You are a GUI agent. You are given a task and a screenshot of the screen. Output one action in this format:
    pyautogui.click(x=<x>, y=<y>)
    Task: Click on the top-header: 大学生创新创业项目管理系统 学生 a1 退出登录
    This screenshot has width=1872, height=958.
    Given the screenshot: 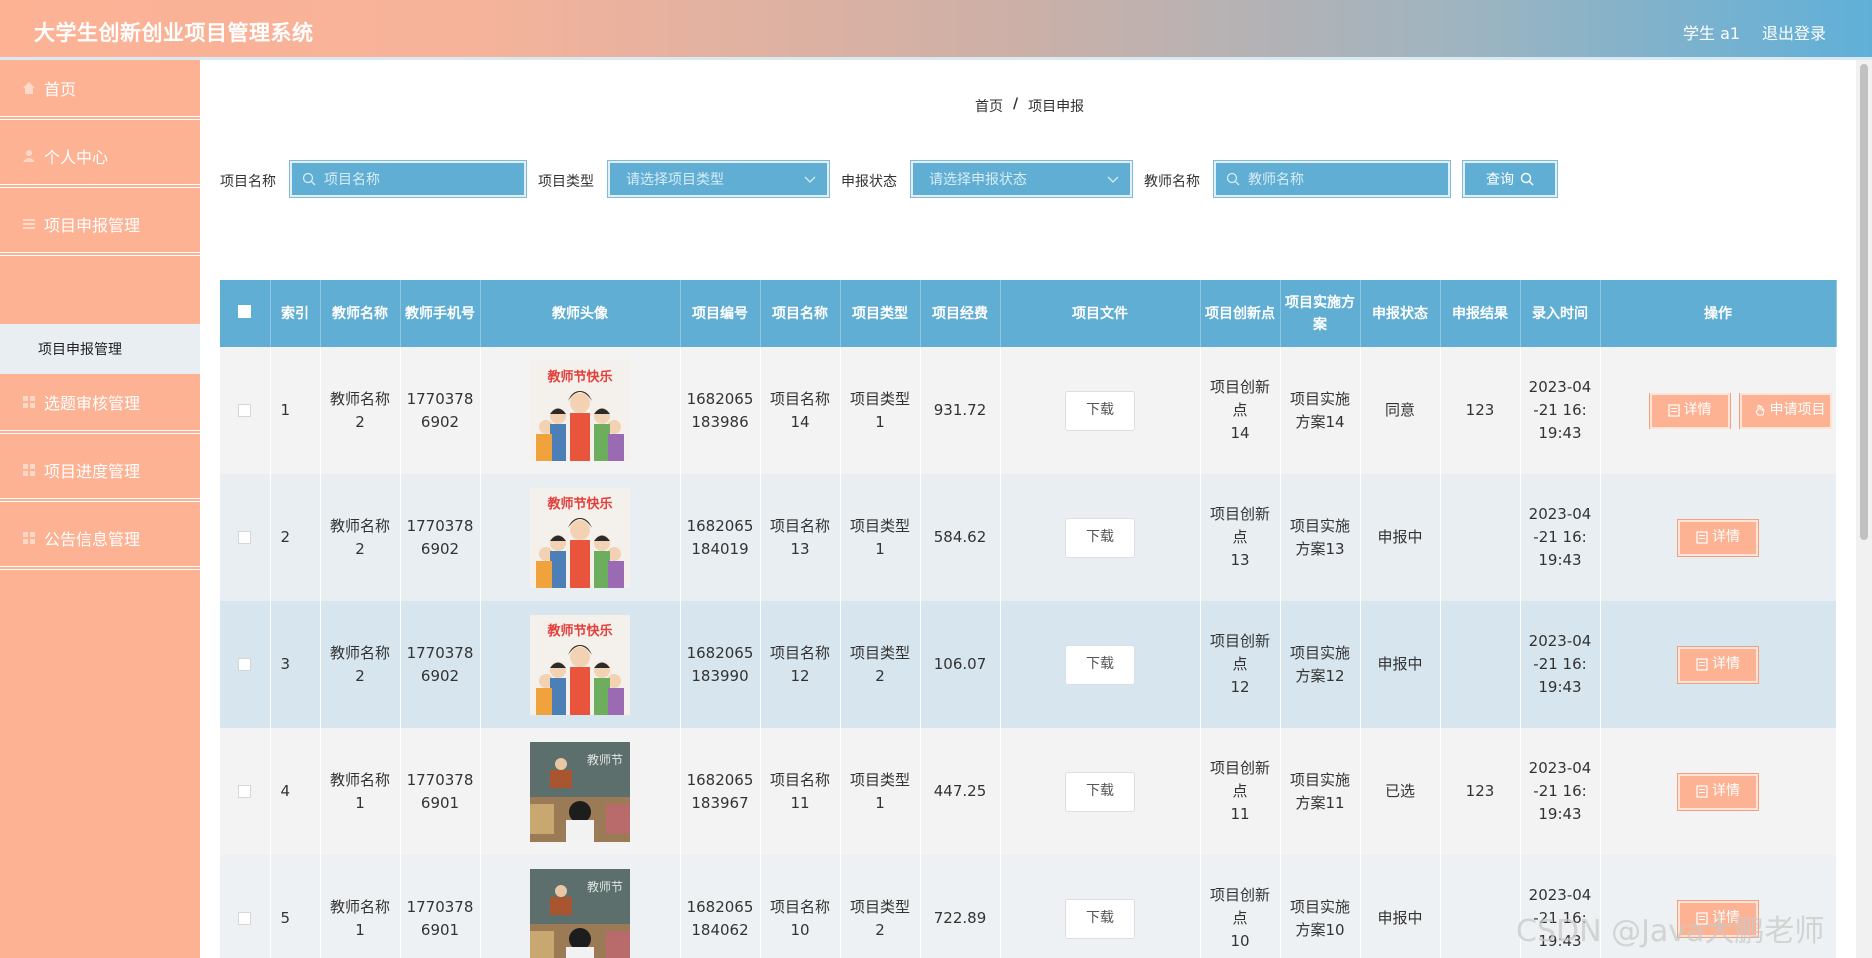 What is the action you would take?
    pyautogui.click(x=936, y=30)
    